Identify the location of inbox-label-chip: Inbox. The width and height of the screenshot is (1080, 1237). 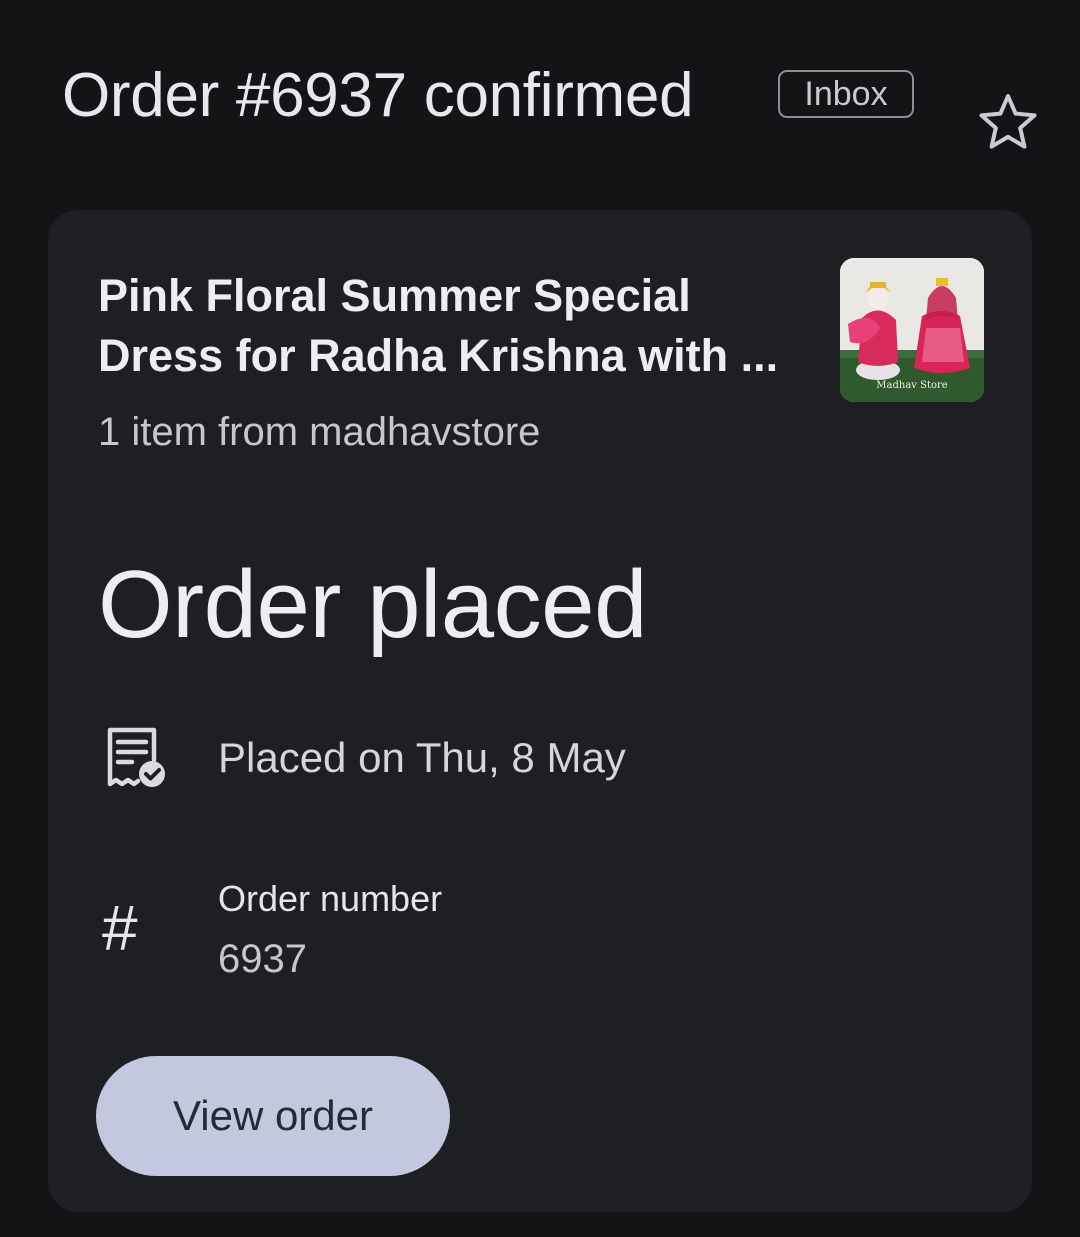
(846, 94).